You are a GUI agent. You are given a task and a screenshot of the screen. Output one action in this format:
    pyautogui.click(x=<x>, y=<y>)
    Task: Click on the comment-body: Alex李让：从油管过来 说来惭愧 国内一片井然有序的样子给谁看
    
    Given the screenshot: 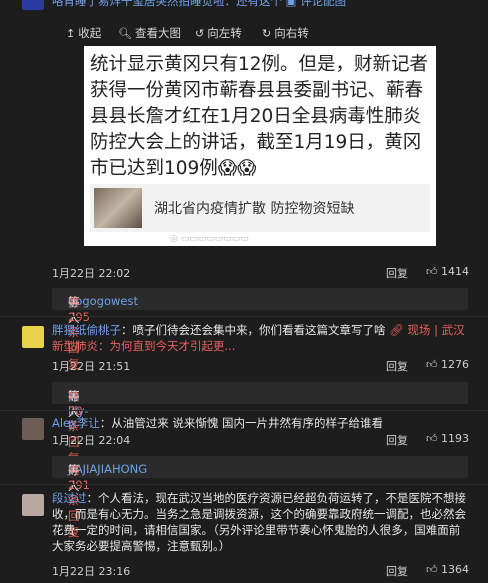 What is the action you would take?
    pyautogui.click(x=218, y=423)
    